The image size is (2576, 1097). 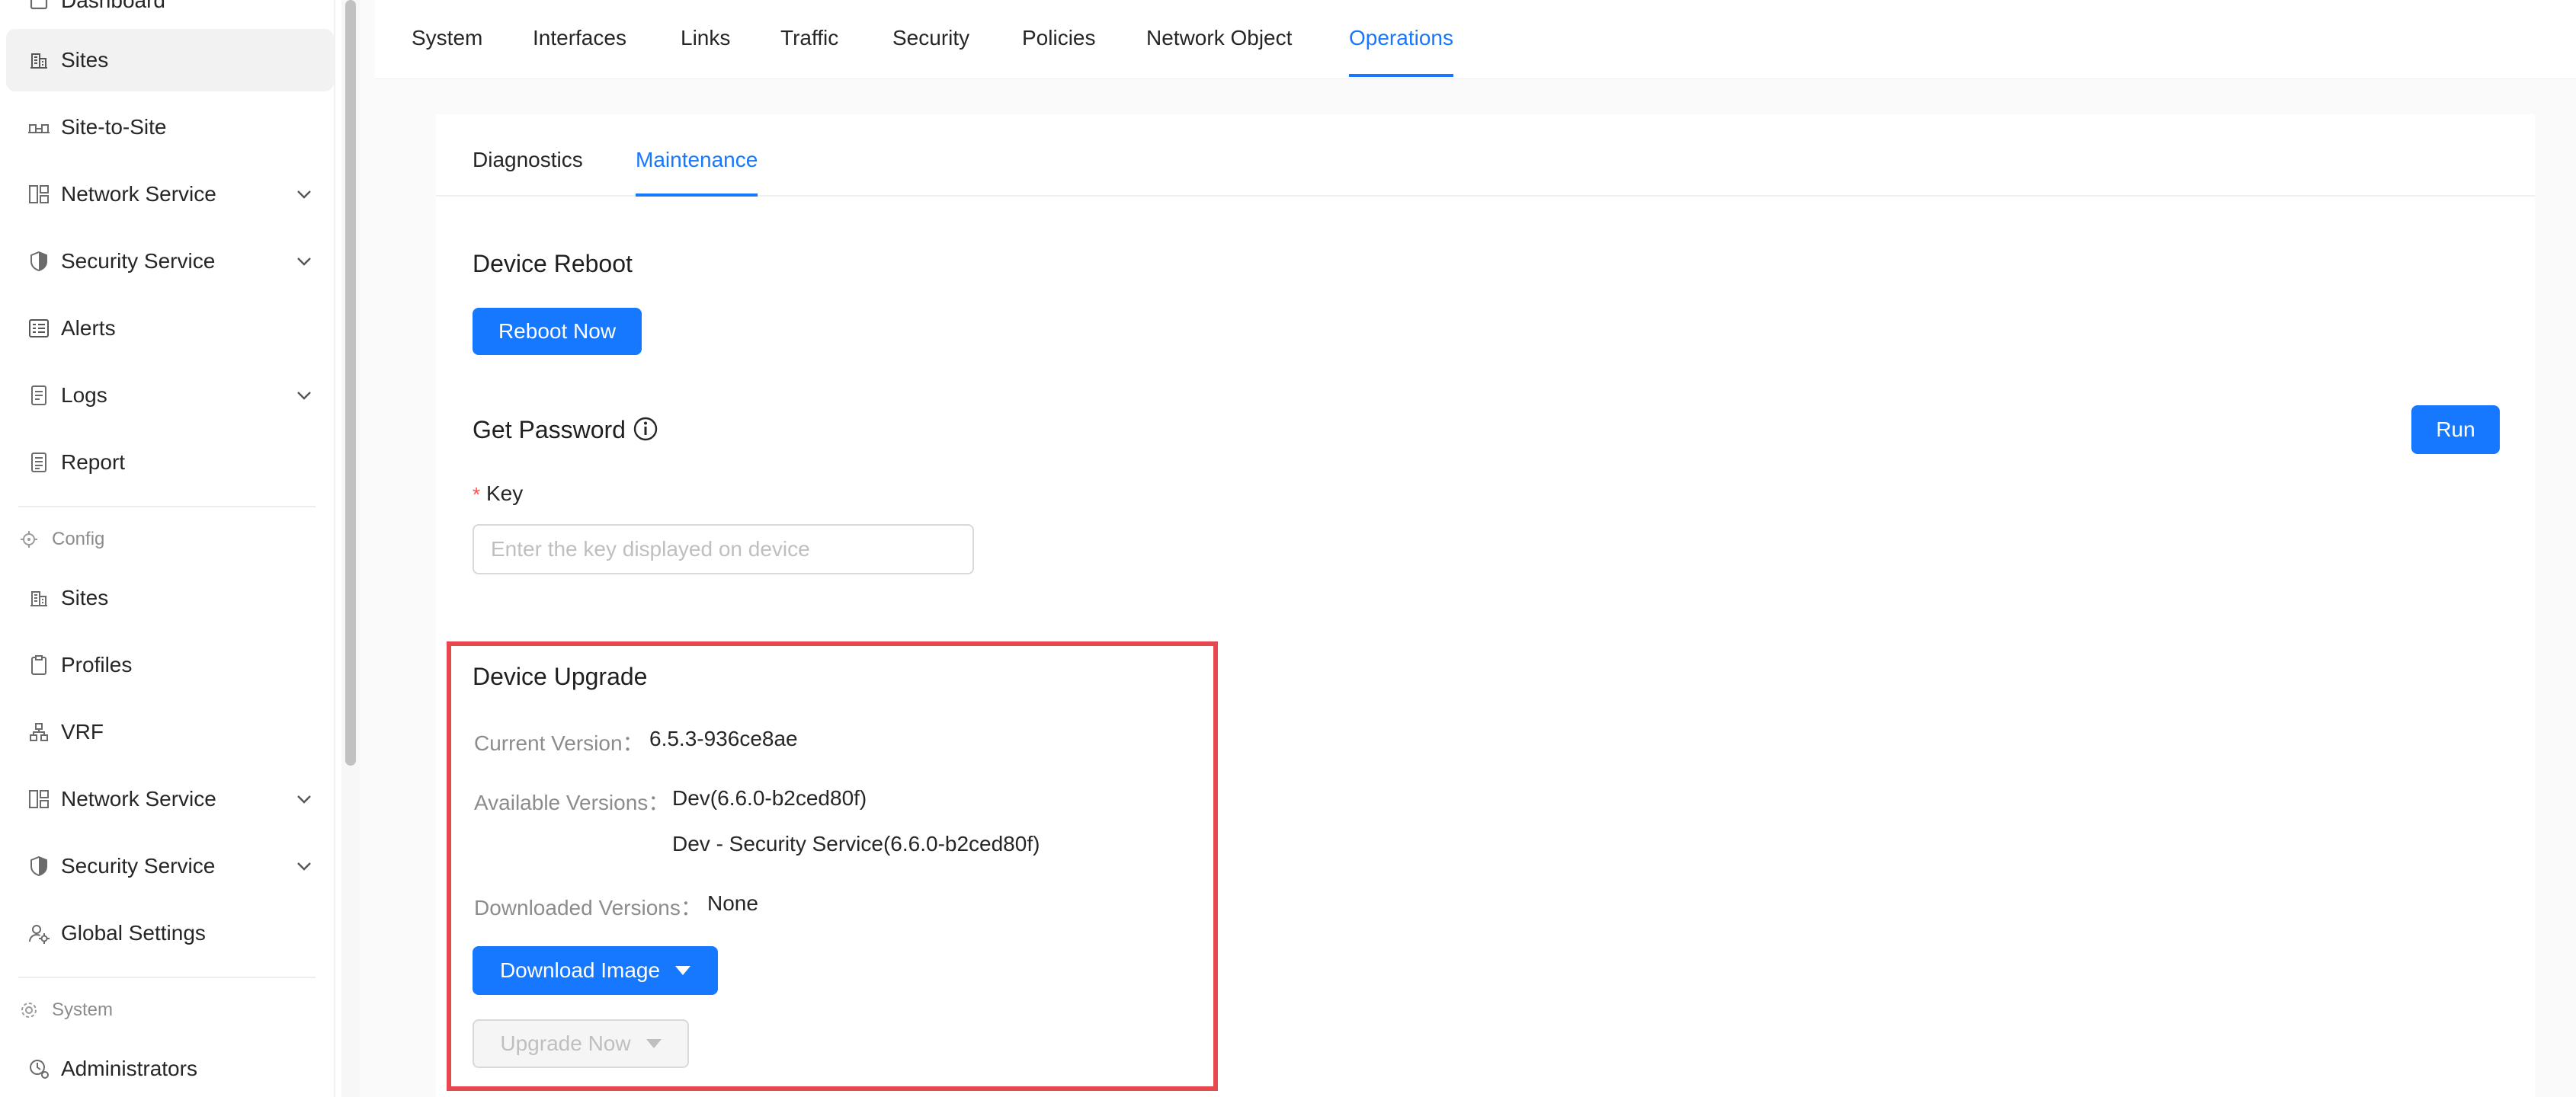 I want to click on key-input, so click(x=723, y=549).